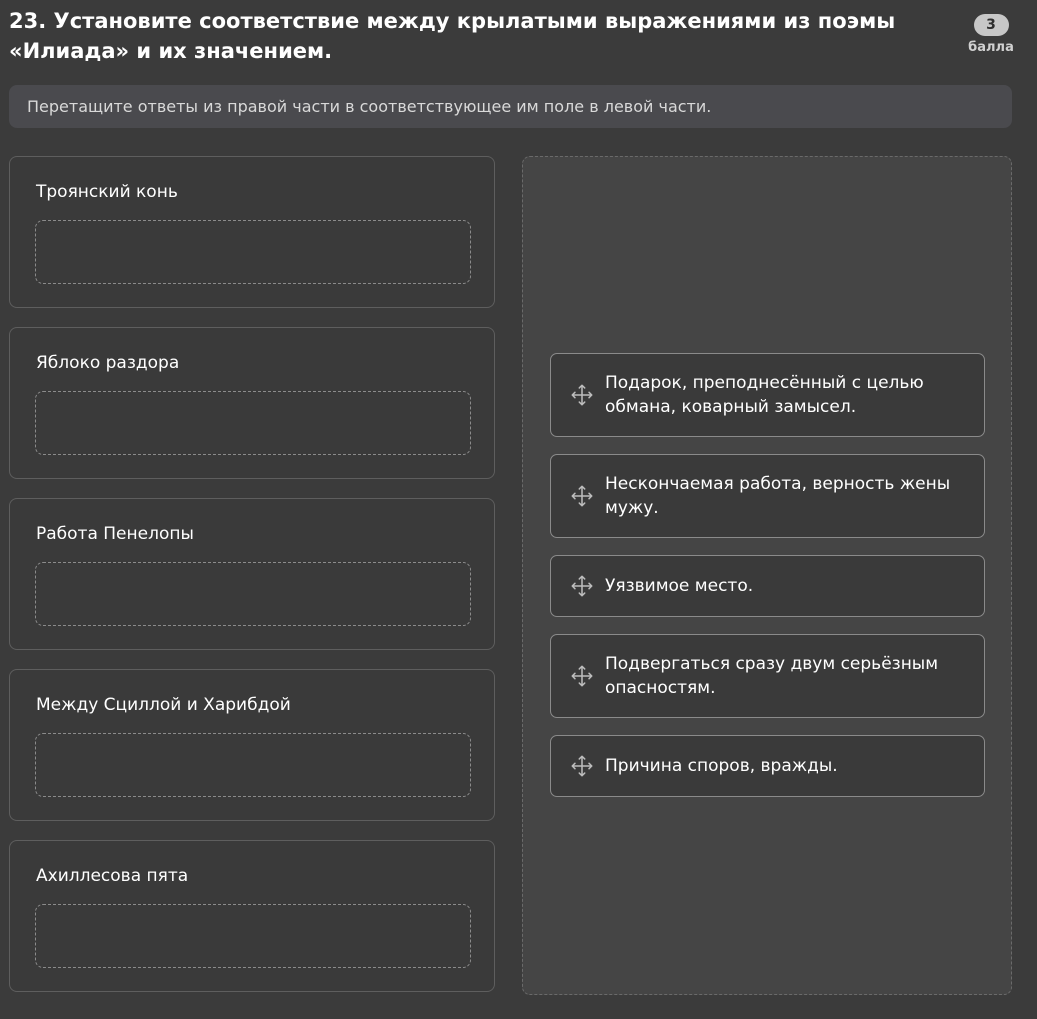 The image size is (1037, 1019). Describe the element at coordinates (679, 586) in the screenshot. I see `answer-text: Уязвимое место.` at that location.